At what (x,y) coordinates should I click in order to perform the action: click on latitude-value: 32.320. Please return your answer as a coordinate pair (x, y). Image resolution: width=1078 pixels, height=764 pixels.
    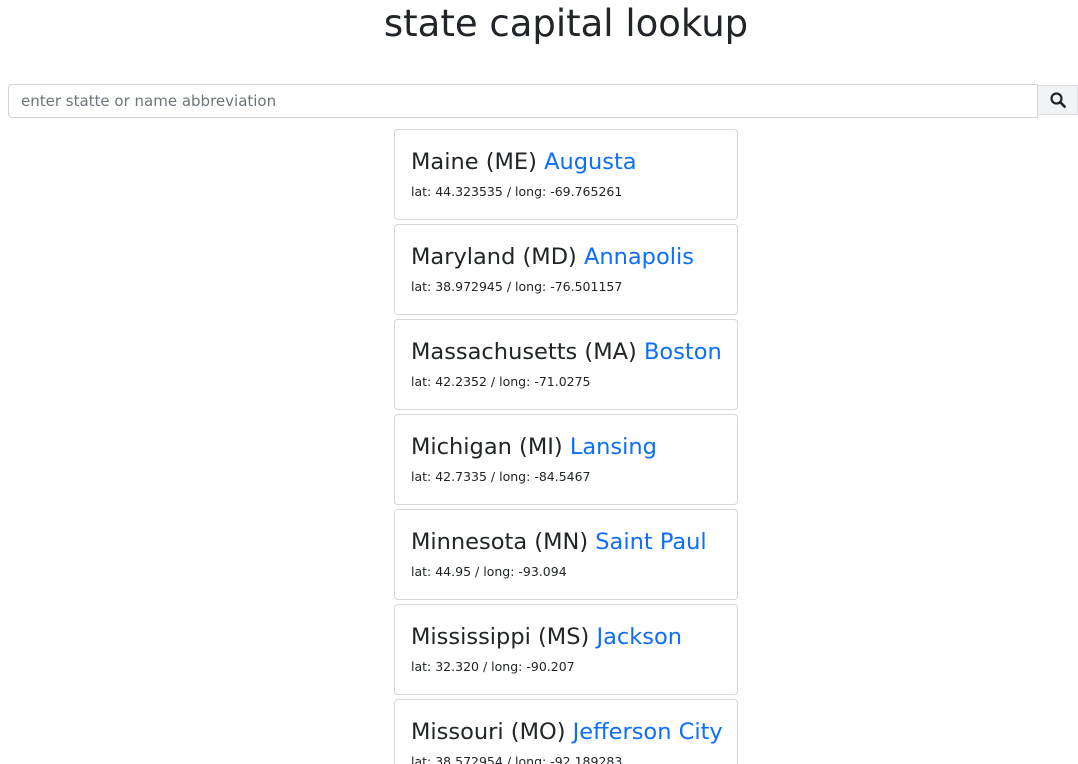
    Looking at the image, I should click on (457, 666).